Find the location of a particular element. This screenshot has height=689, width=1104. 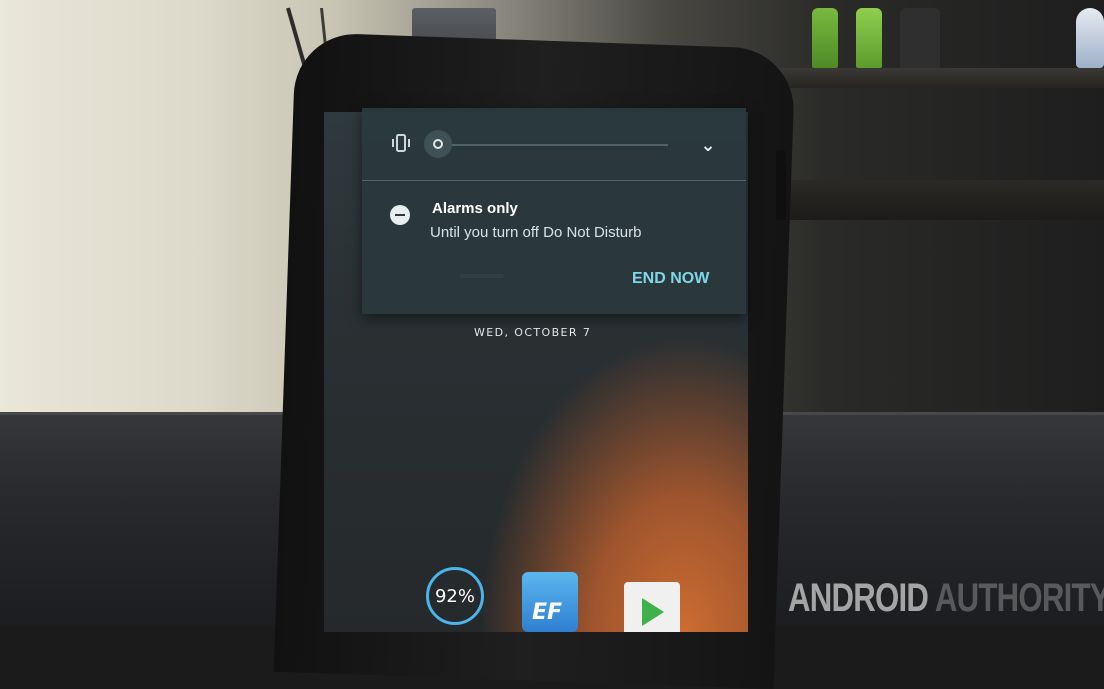

end-now-button: END NOW is located at coordinates (670, 279).